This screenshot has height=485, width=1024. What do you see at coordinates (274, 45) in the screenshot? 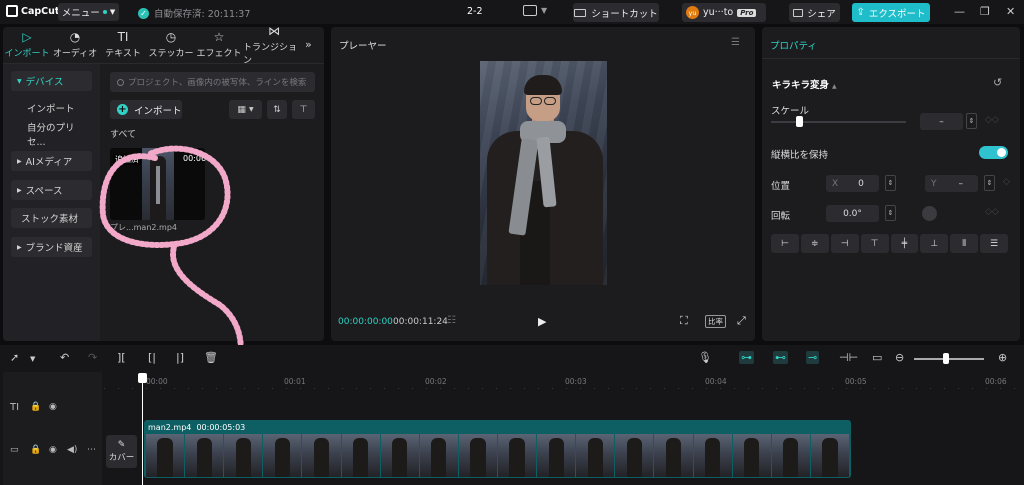
I see `tab-transition: ⋈ トランジション` at bounding box center [274, 45].